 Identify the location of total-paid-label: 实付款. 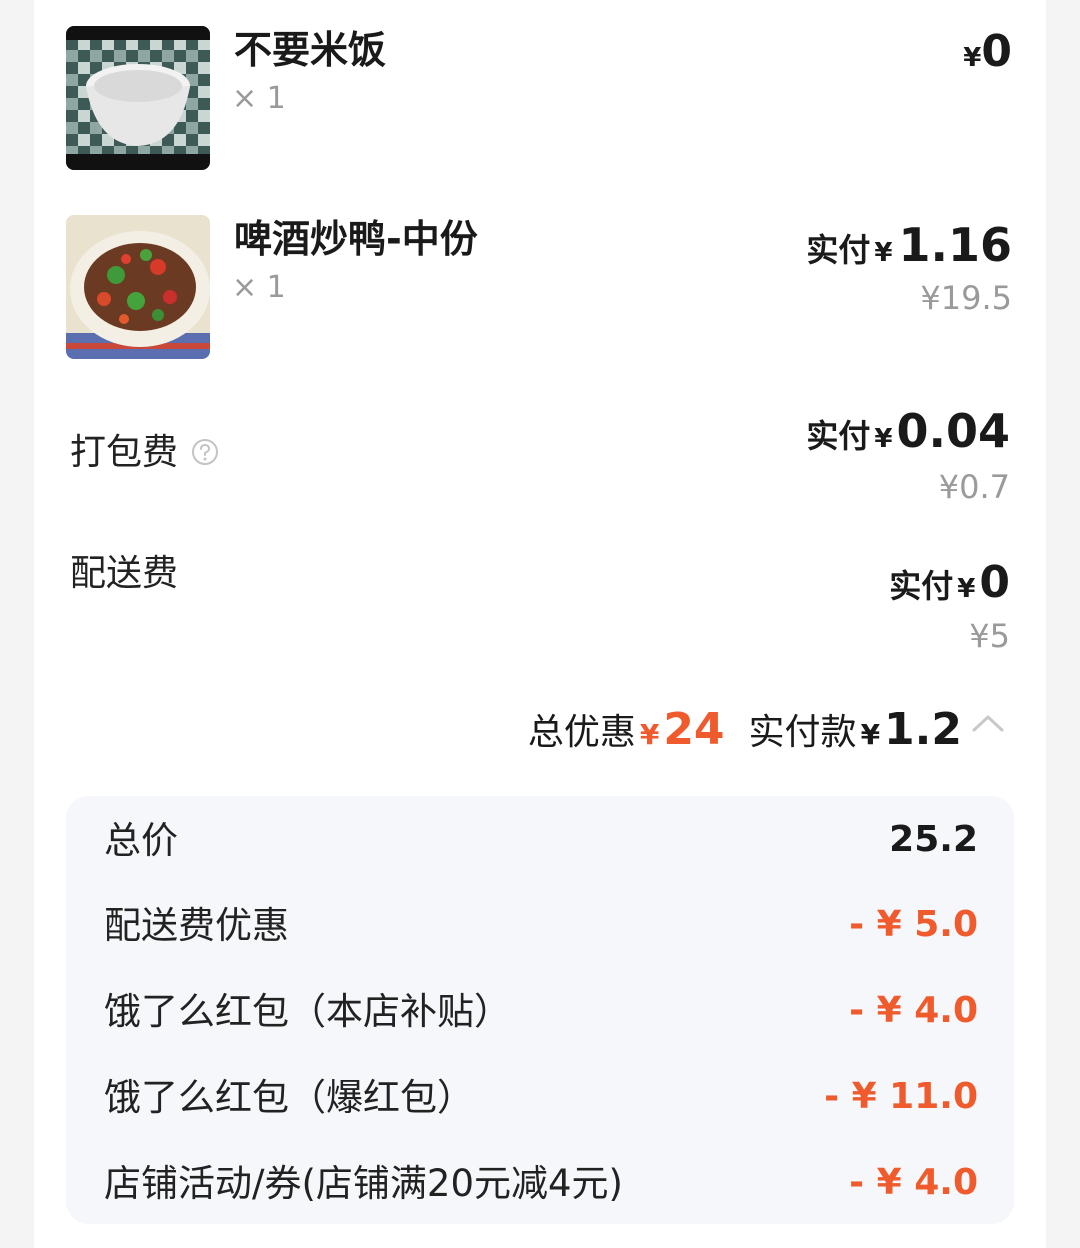
(802, 732).